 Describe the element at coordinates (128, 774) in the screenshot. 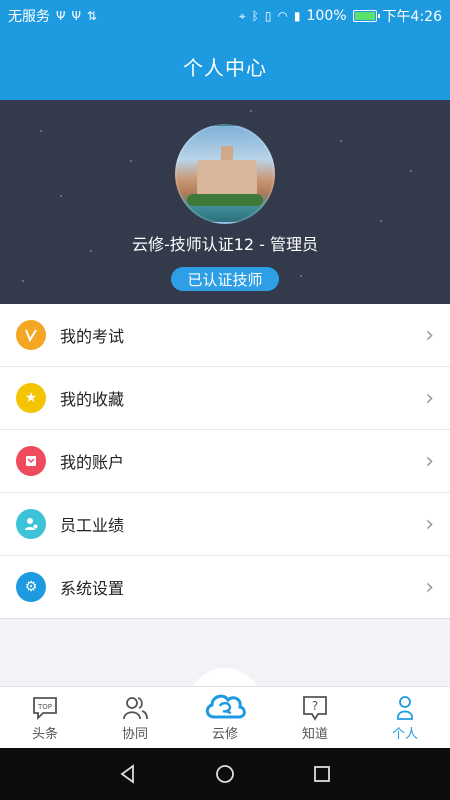

I see `back-icon` at that location.